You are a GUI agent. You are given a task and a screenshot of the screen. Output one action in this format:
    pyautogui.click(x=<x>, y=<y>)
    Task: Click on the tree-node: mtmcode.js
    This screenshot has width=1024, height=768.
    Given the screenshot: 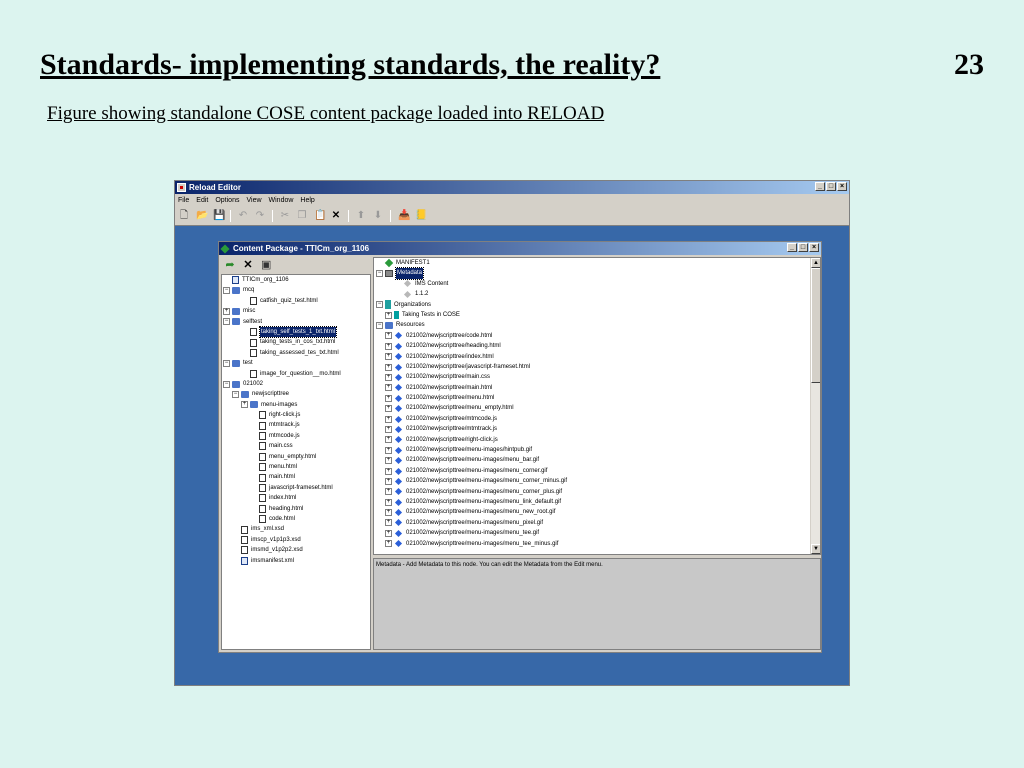 What is the action you would take?
    pyautogui.click(x=296, y=436)
    